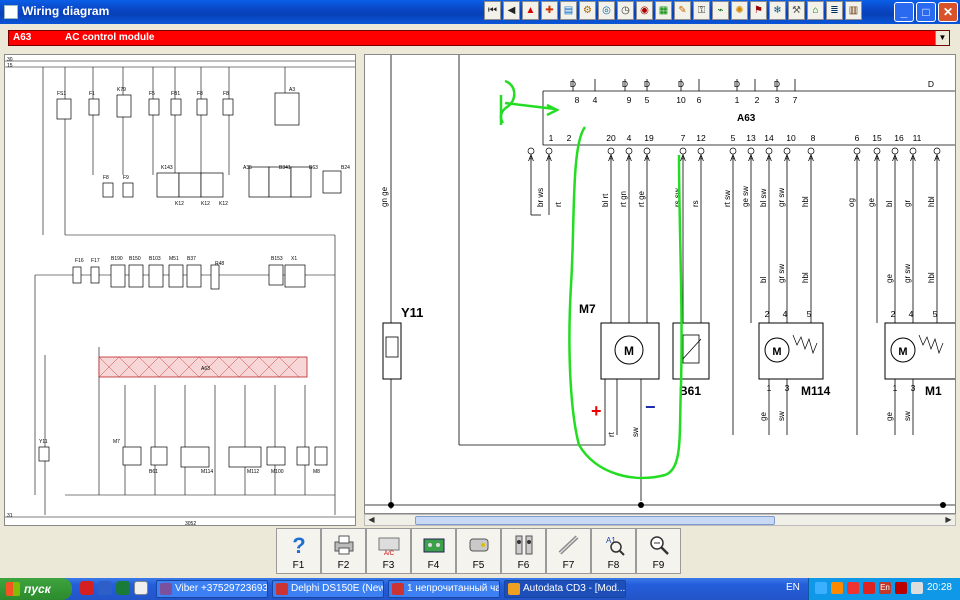 Image resolution: width=960 pixels, height=600 pixels. Describe the element at coordinates (869, 588) in the screenshot. I see `antivirus-icon` at that location.